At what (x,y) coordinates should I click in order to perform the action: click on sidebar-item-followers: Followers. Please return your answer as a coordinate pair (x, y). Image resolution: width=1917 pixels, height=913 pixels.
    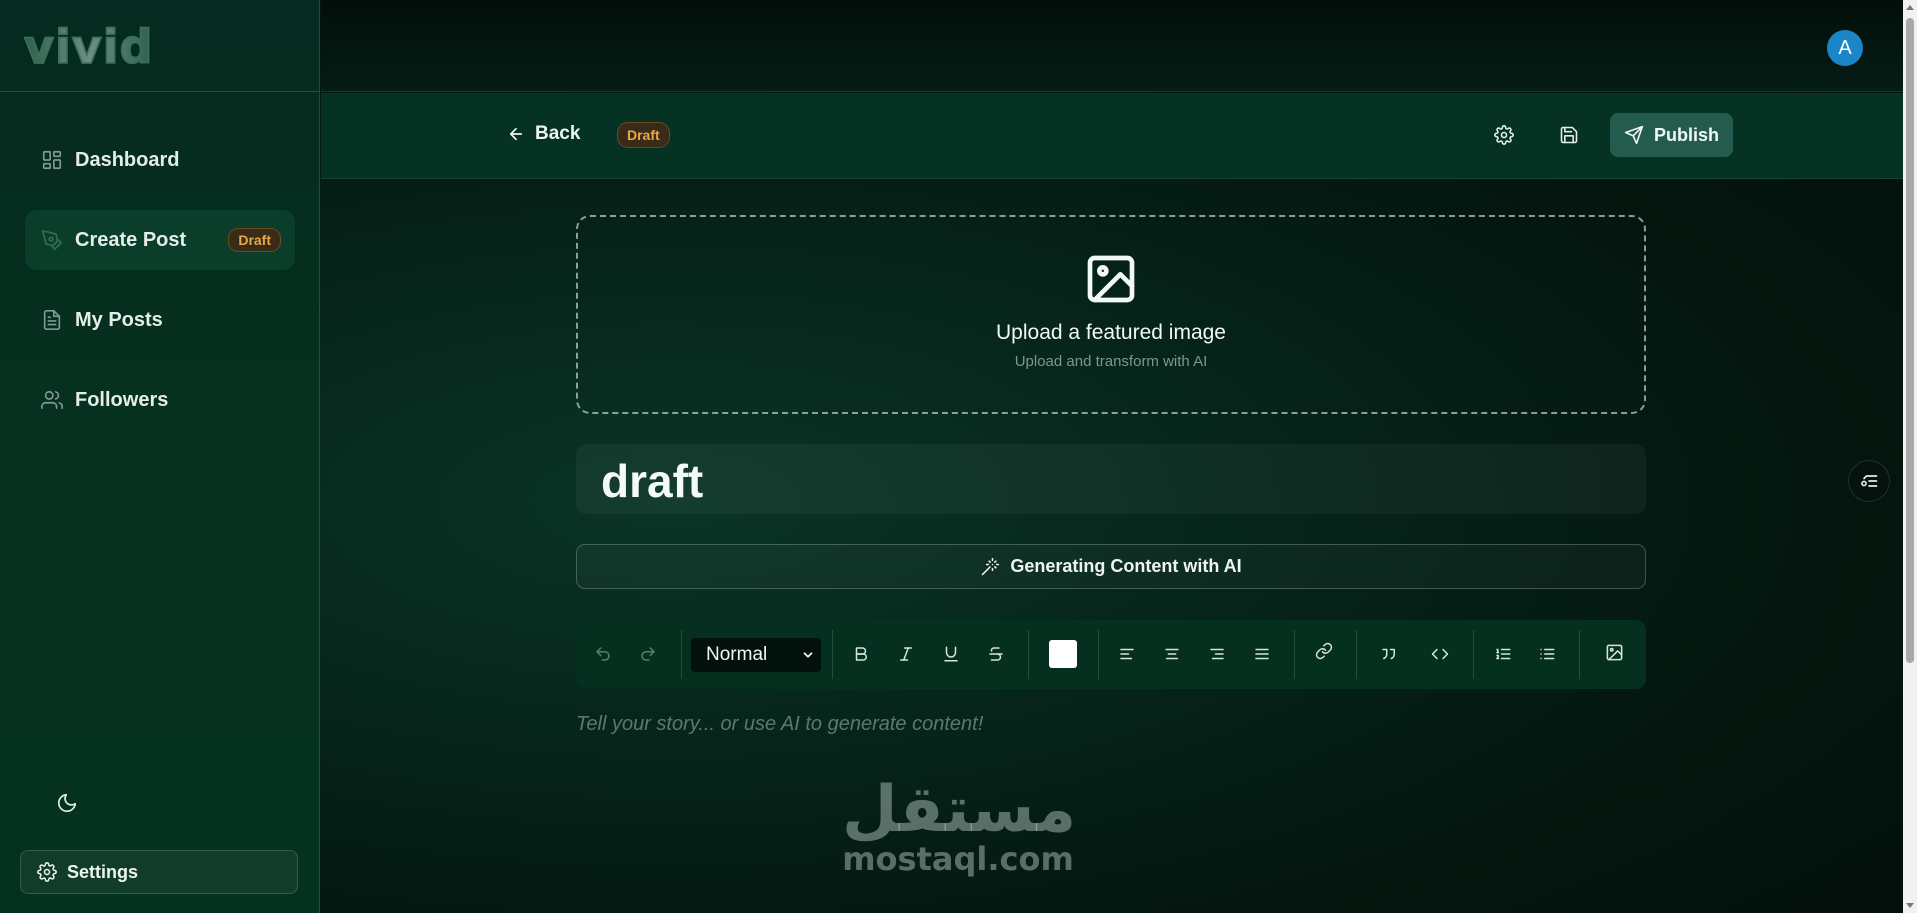
    Looking at the image, I should click on (160, 400).